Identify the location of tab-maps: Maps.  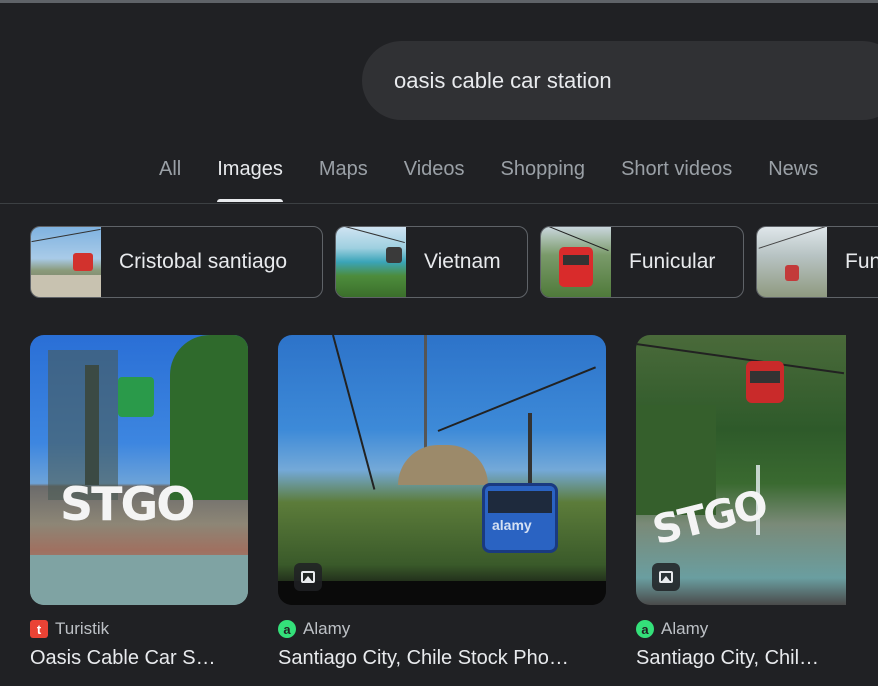
(343, 176).